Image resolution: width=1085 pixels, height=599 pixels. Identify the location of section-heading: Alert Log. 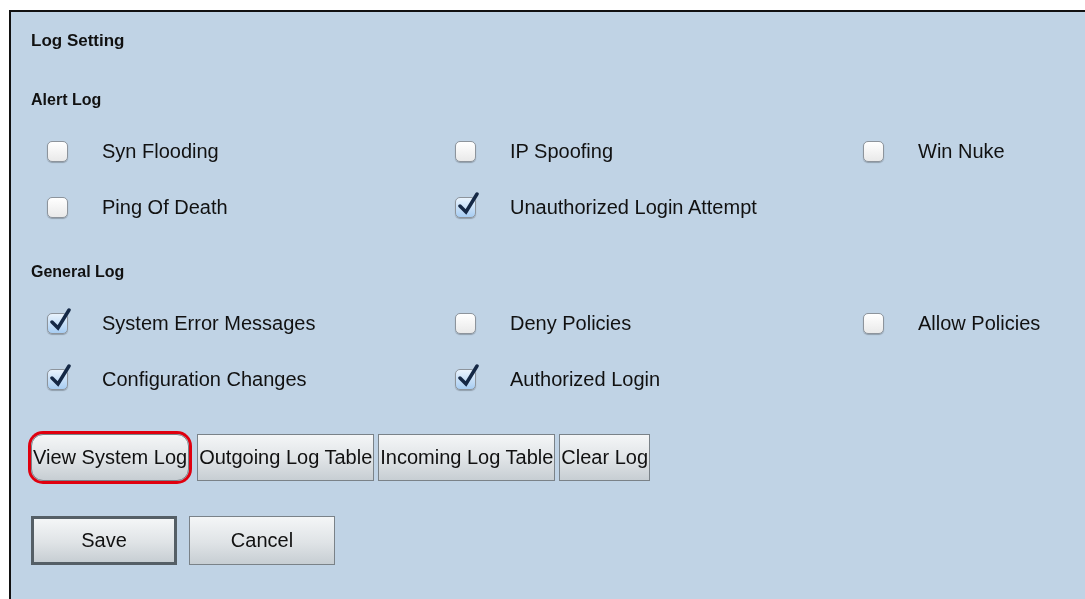
(67, 100).